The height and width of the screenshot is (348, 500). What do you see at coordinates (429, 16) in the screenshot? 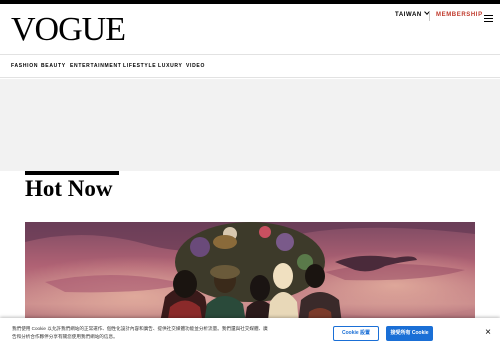
I see `header-divider` at bounding box center [429, 16].